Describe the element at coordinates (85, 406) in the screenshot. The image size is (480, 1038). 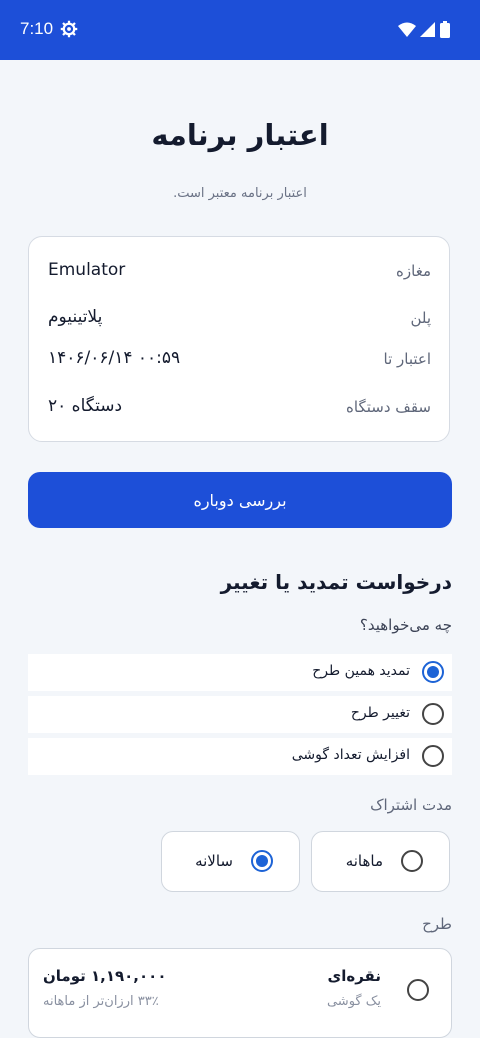
I see `info-value: ۲۰ دستگاه` at that location.